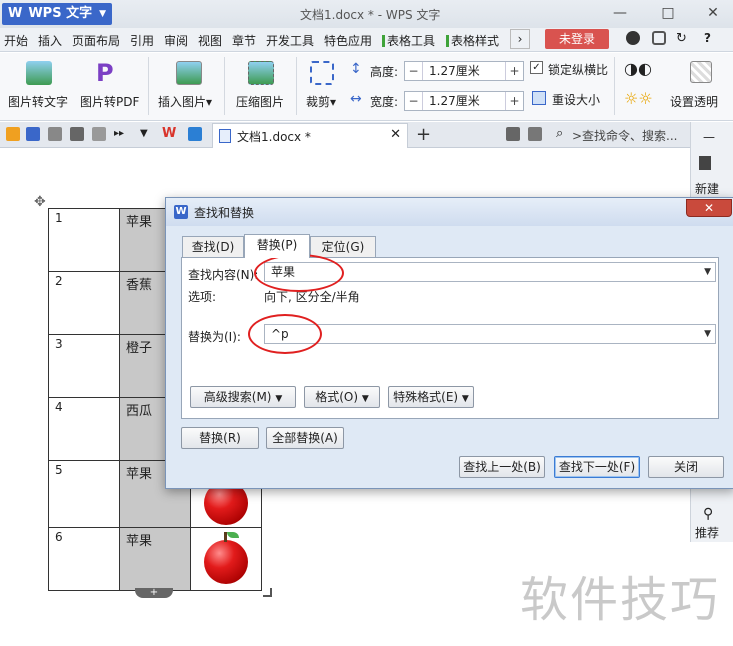  Describe the element at coordinates (40, 202) in the screenshot. I see `move-handle-icon: ✥` at that location.